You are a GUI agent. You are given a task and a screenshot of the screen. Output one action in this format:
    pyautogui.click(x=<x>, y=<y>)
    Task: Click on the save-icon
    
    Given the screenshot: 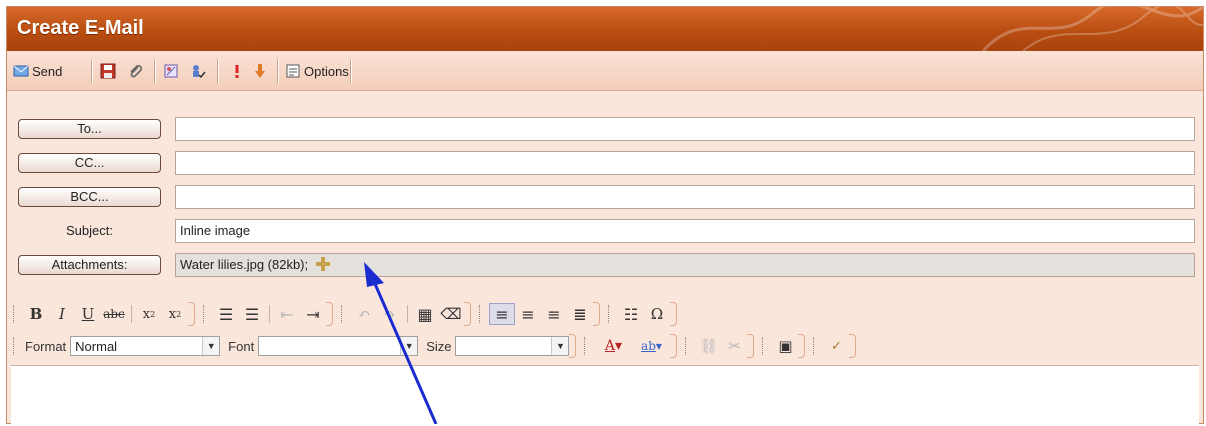 What is the action you would take?
    pyautogui.click(x=108, y=71)
    